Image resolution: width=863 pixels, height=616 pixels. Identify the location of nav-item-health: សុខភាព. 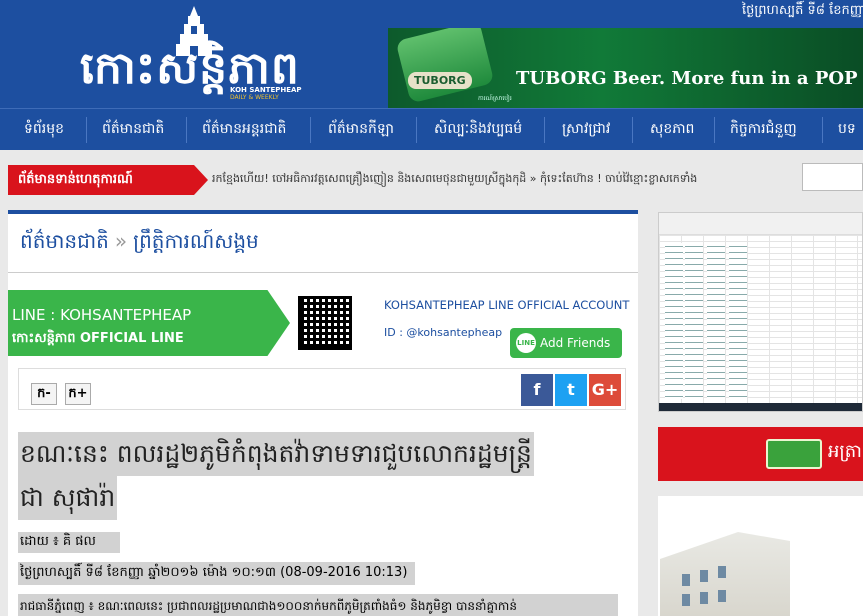
(672, 130).